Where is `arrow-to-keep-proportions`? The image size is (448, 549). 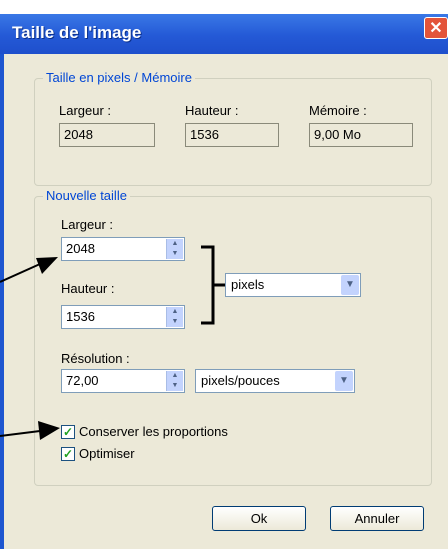 arrow-to-keep-proportions is located at coordinates (30, 430).